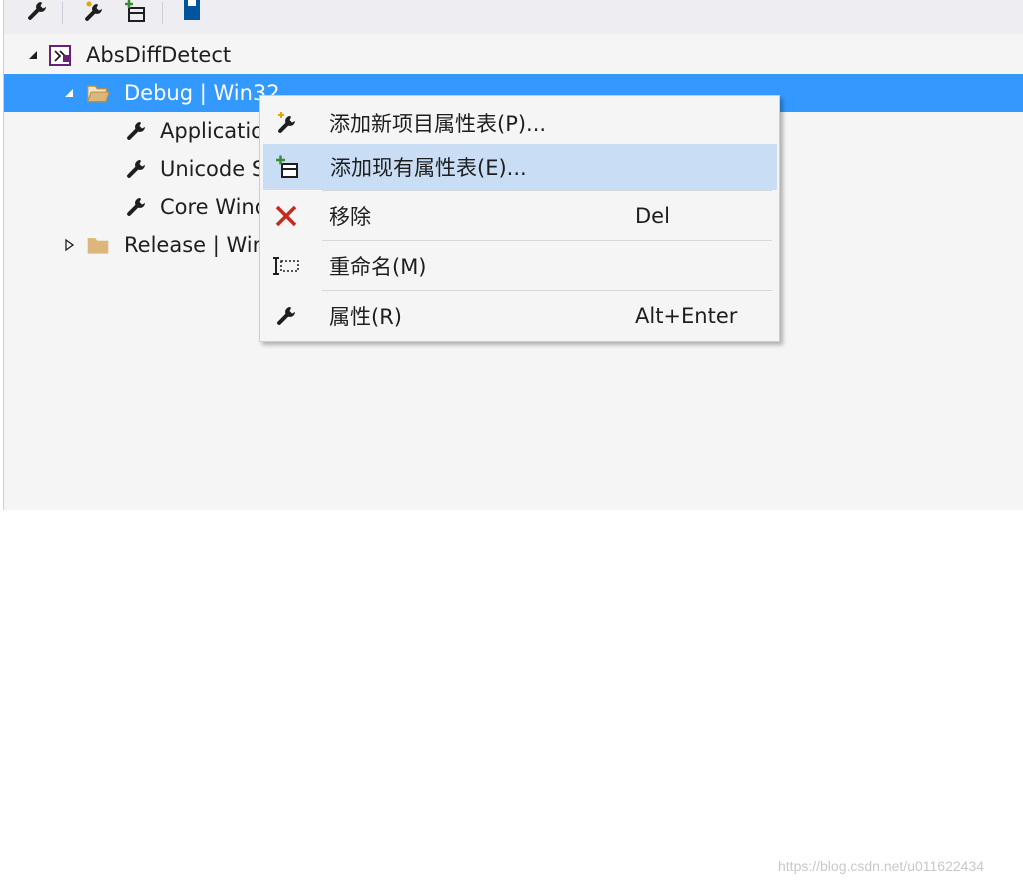  Describe the element at coordinates (513, 55) in the screenshot. I see `tree-node-project: AbsDiffDetect` at that location.